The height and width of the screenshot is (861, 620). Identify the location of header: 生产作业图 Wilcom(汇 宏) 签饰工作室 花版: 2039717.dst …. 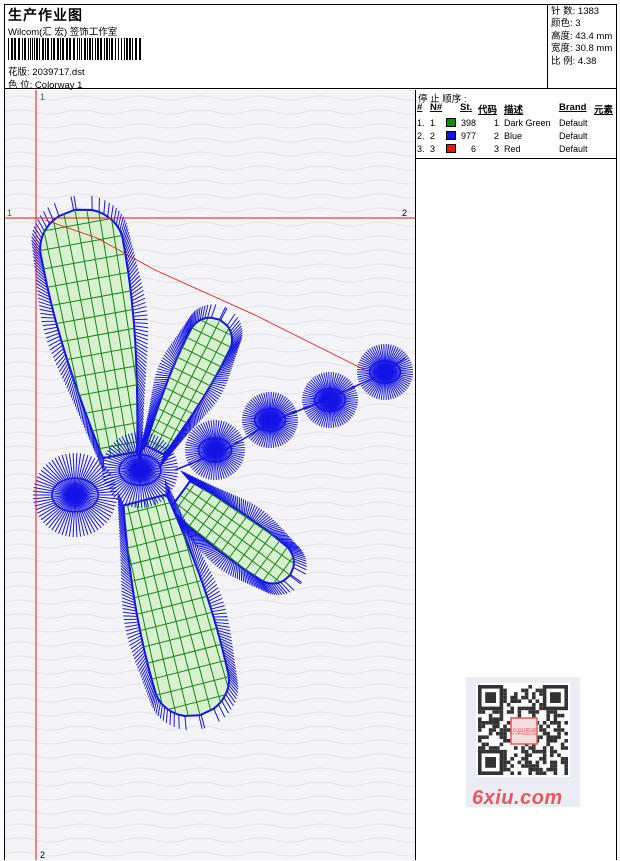
(310, 48).